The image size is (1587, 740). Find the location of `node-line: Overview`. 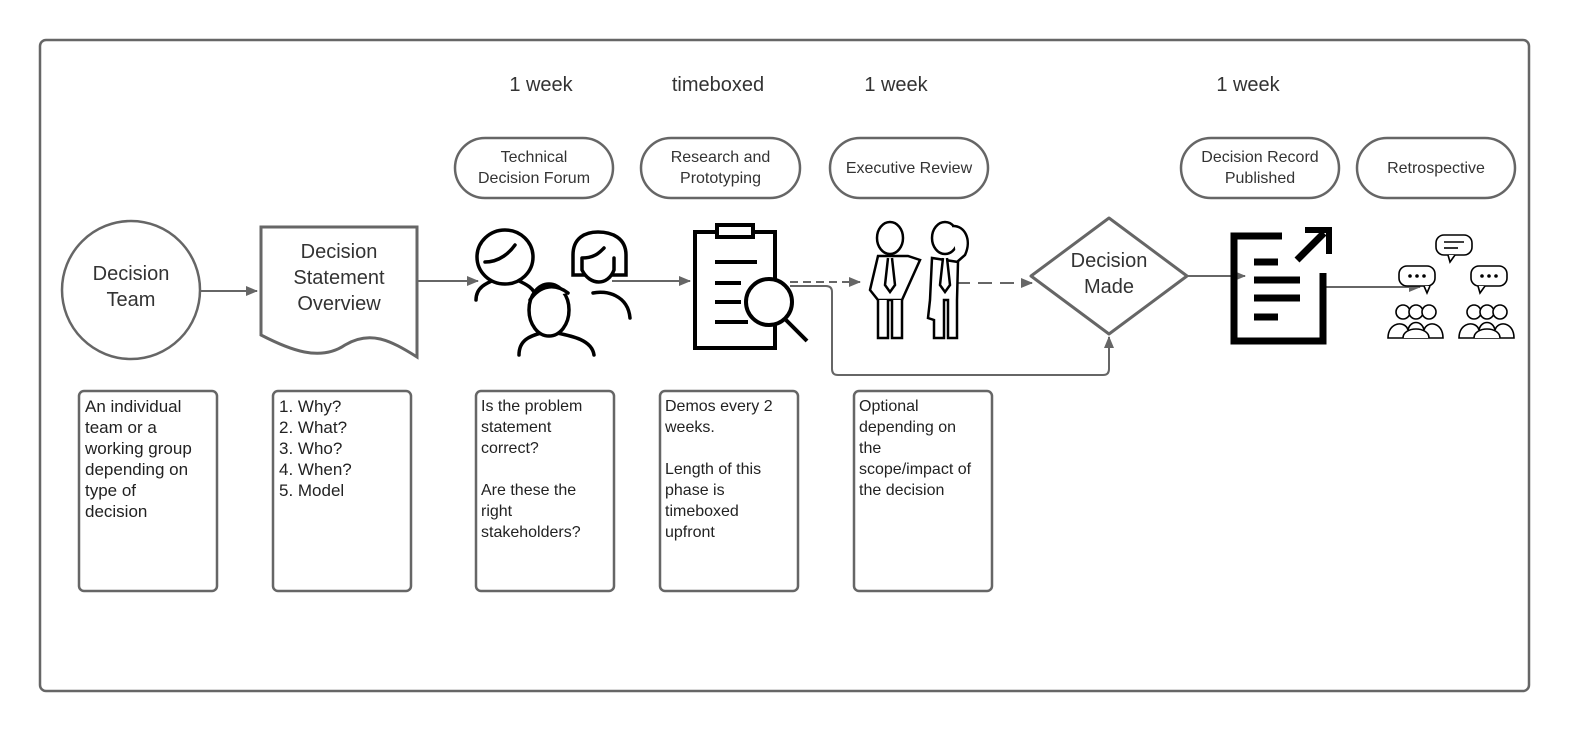

node-line: Overview is located at coordinates (339, 304).